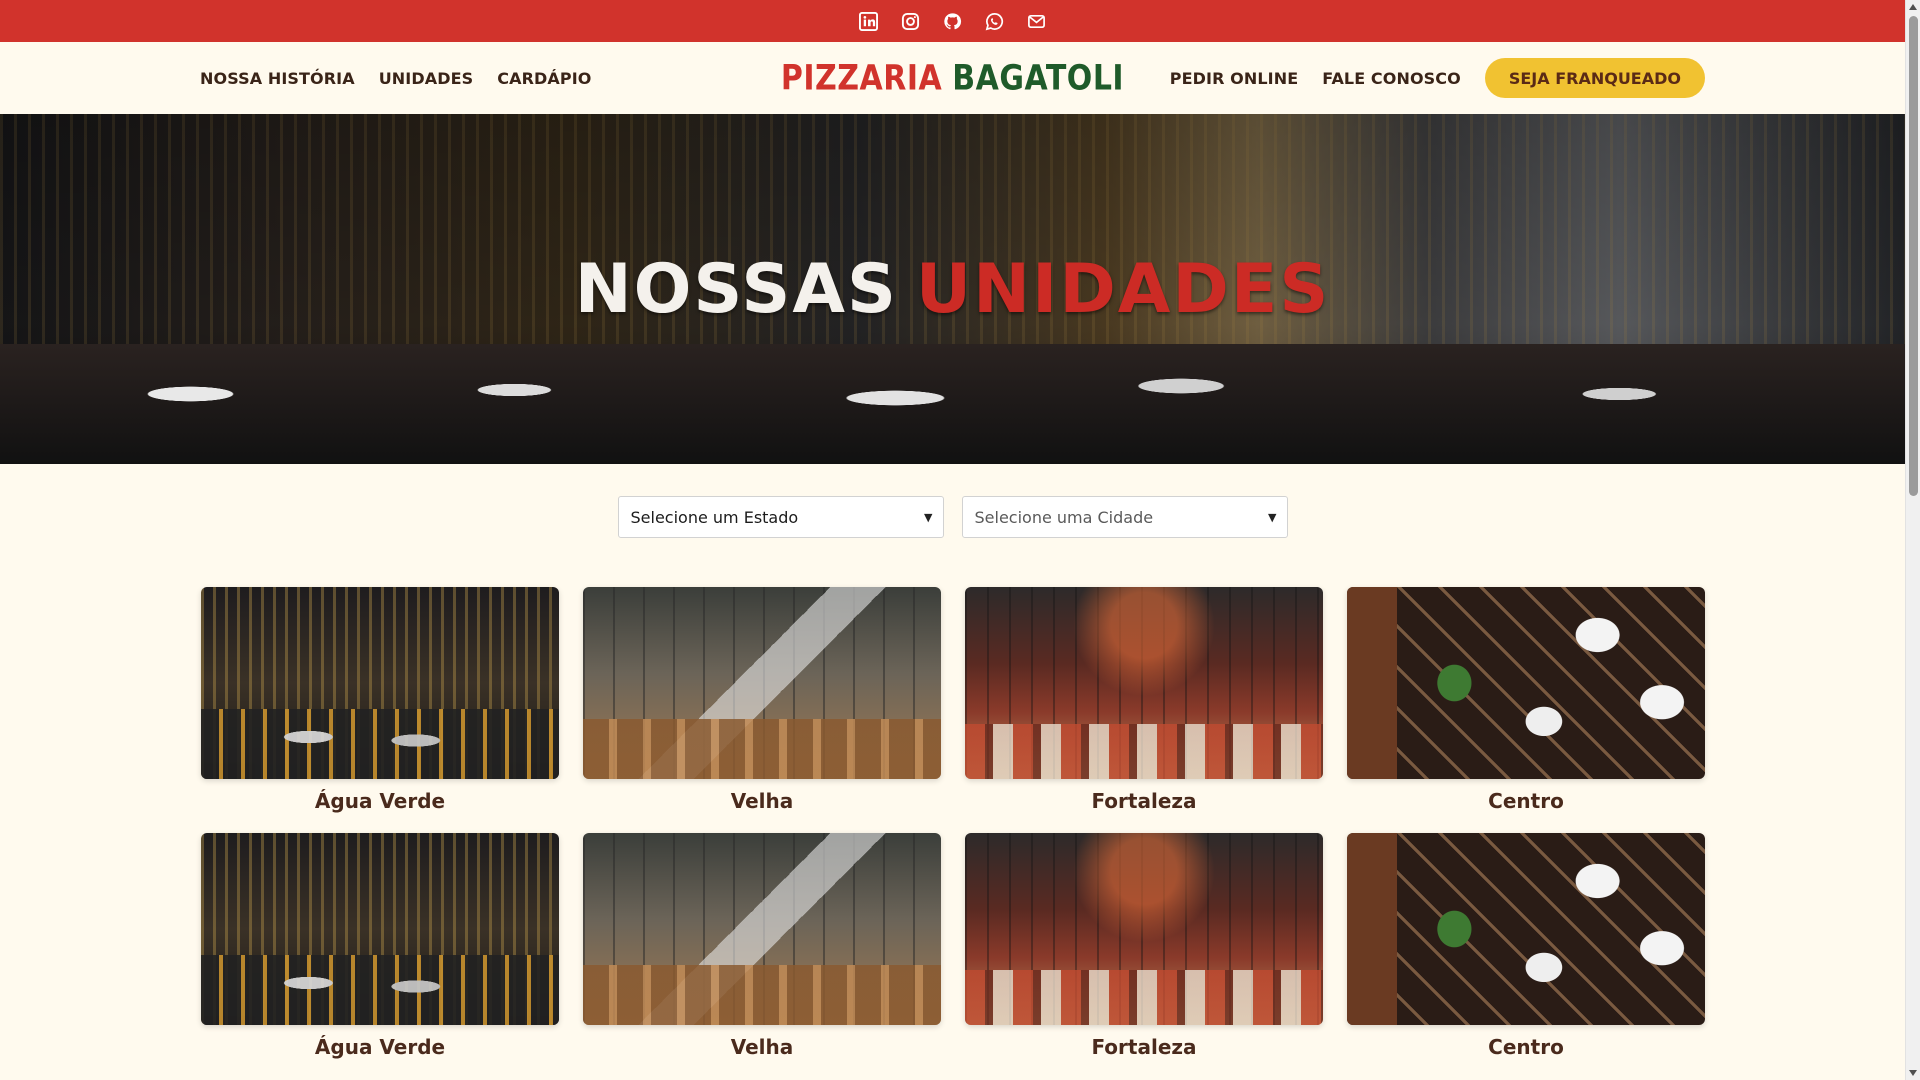 The image size is (1920, 1080). What do you see at coordinates (1913, 1073) in the screenshot?
I see `scroll-down-icon` at bounding box center [1913, 1073].